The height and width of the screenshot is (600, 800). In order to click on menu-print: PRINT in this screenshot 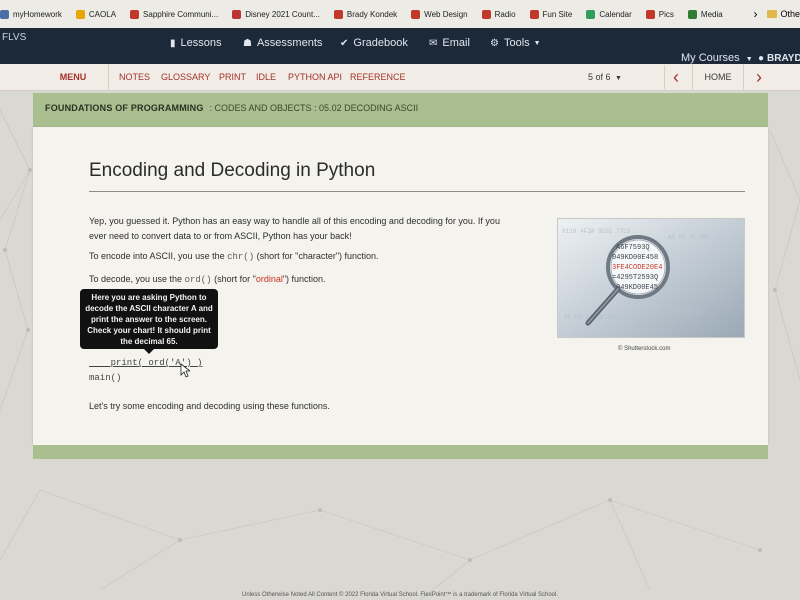, I will do `click(232, 77)`.